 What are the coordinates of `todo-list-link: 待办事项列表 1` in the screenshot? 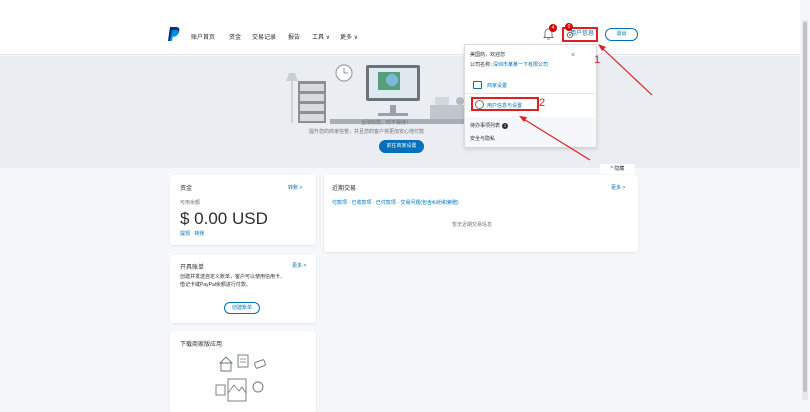 It's located at (489, 125).